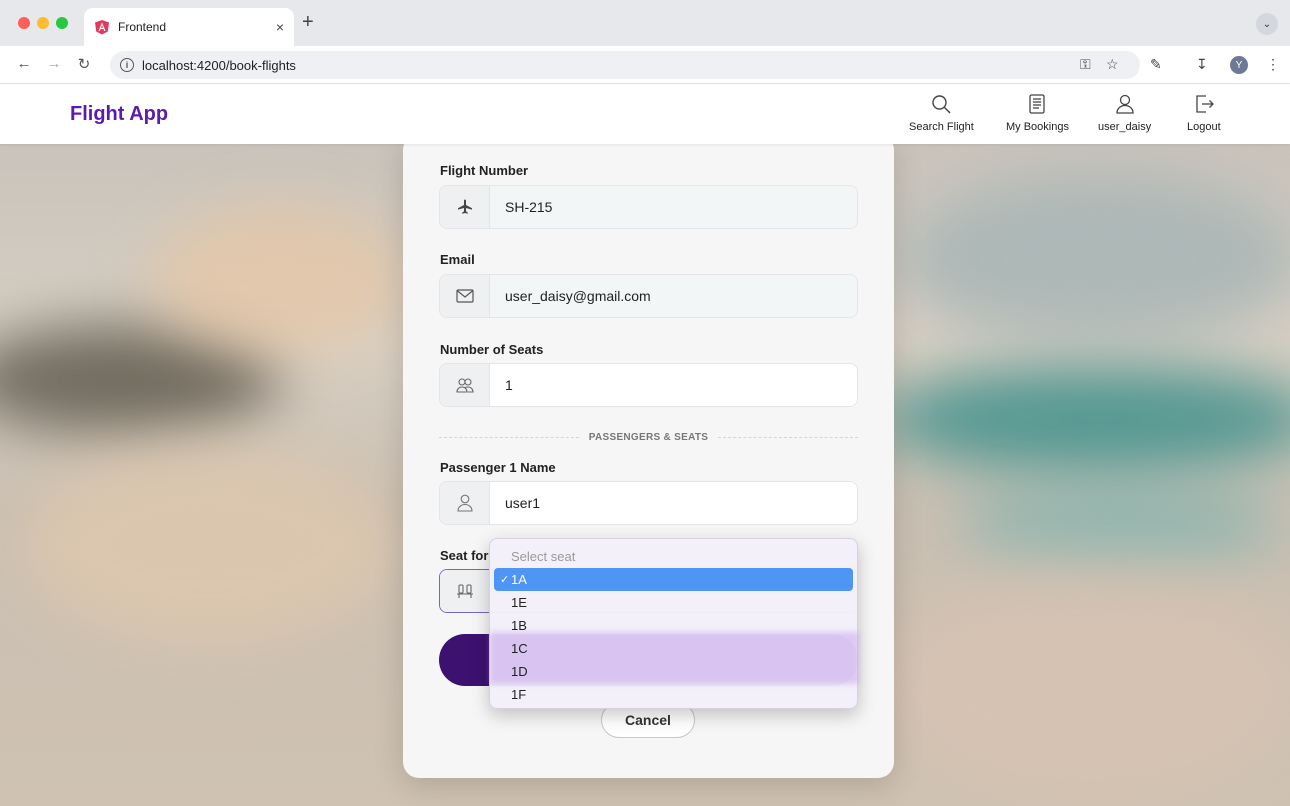 The image size is (1290, 806). I want to click on seat-option-1d: 1D, so click(673, 671).